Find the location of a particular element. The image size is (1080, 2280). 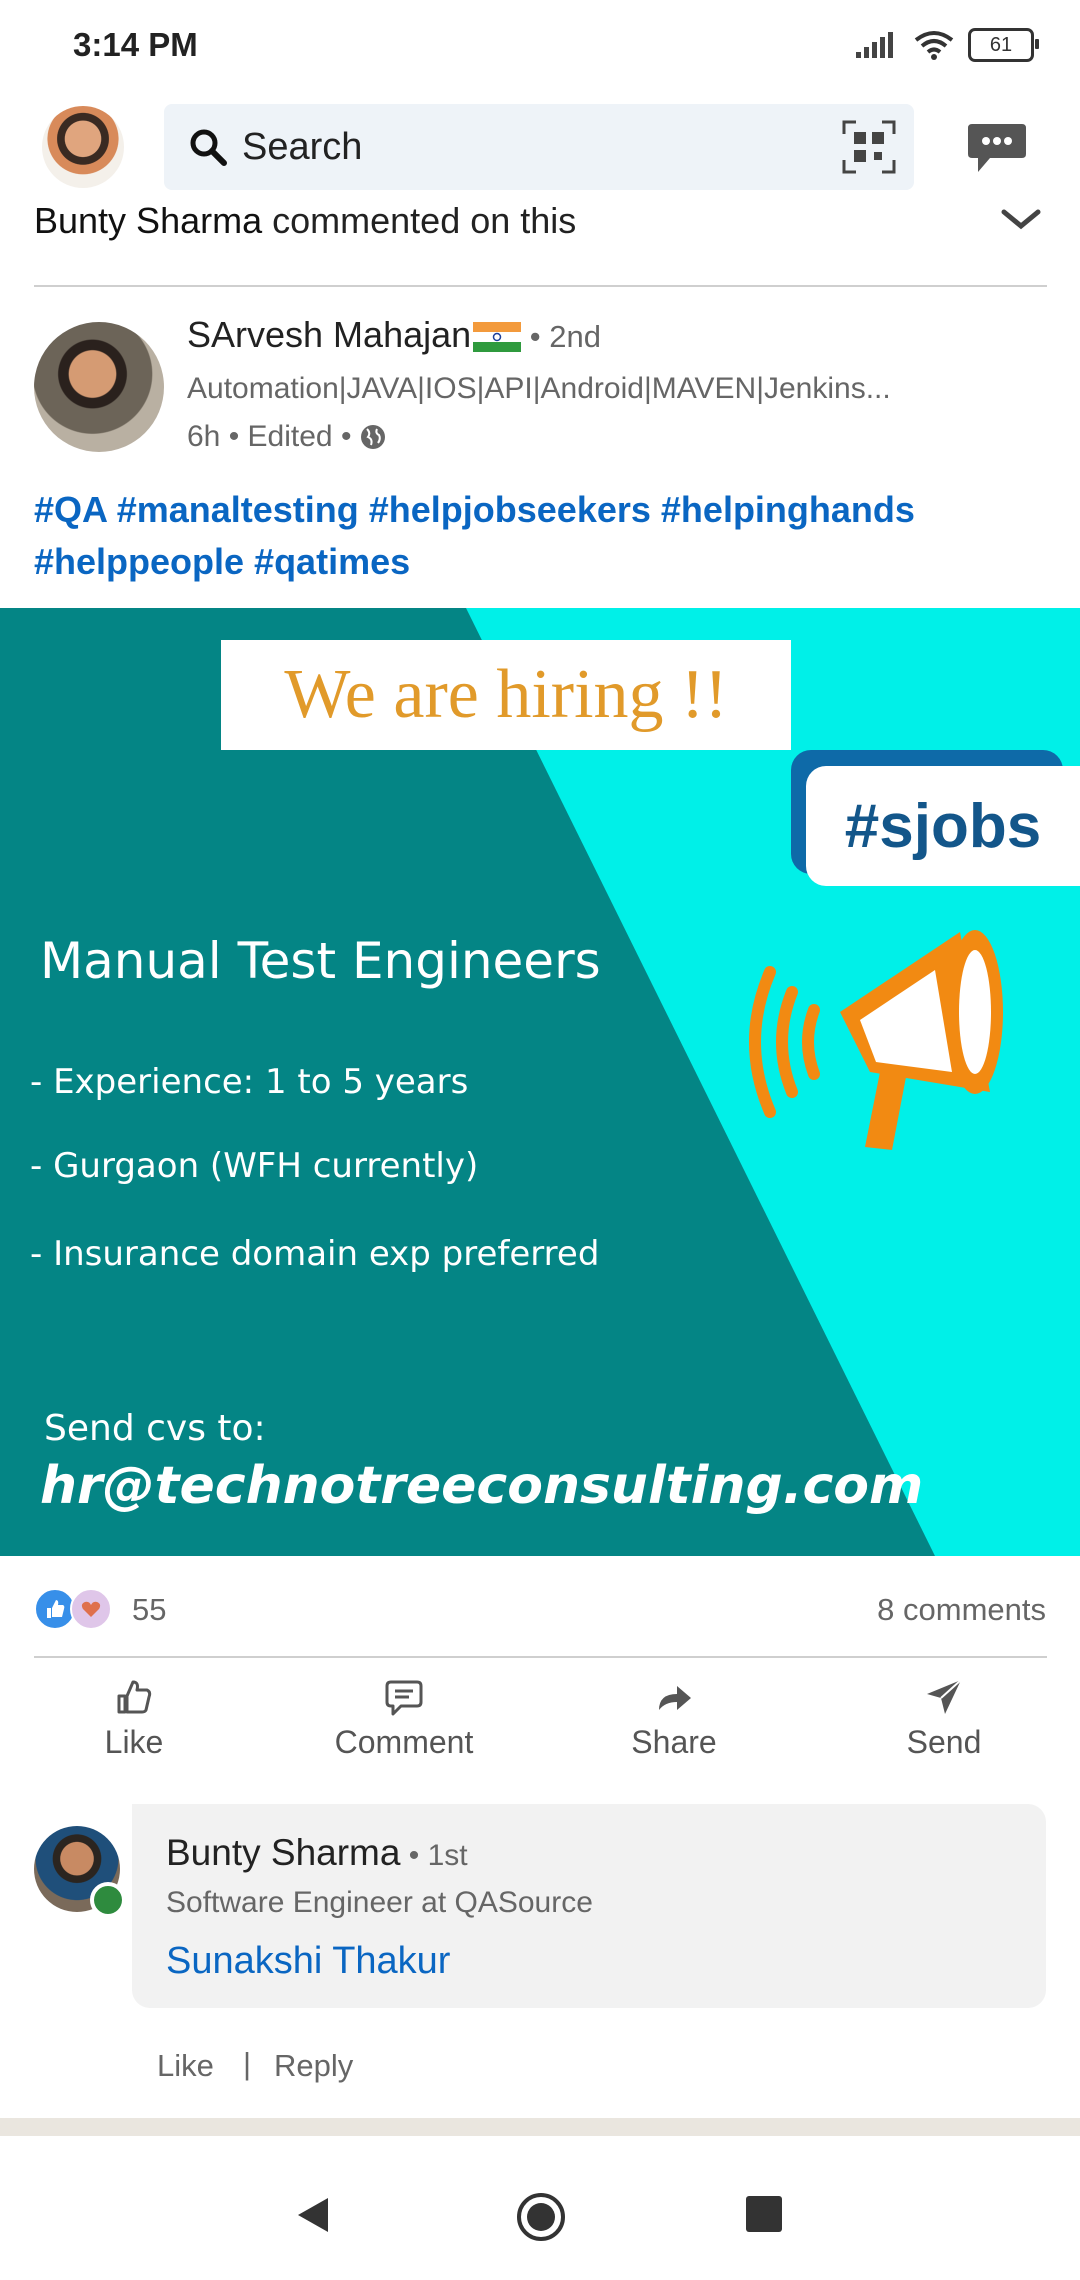

chevron-down-icon is located at coordinates (1021, 219).